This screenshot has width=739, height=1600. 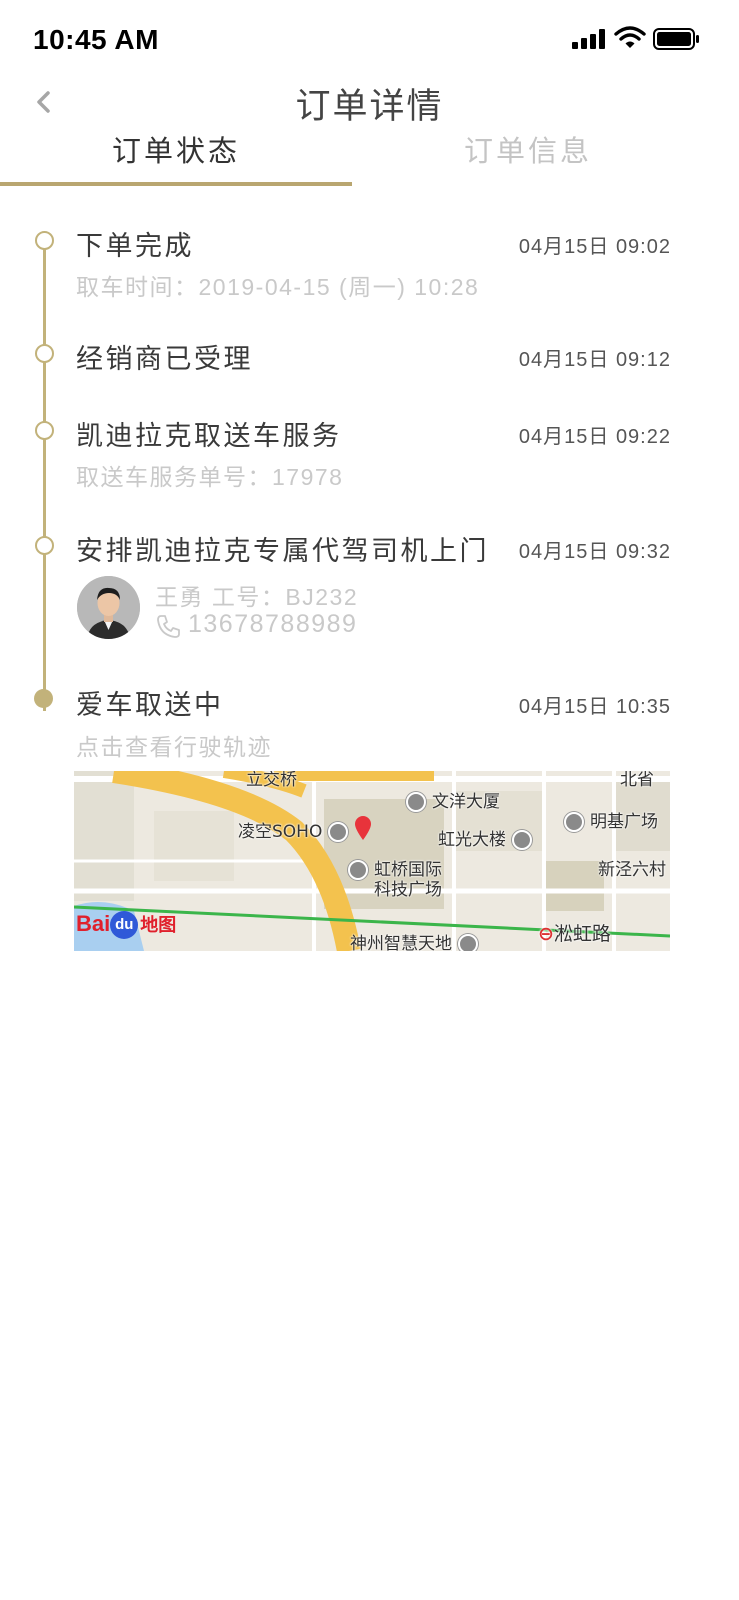 I want to click on tab-order-info: 订单信息, so click(x=528, y=149).